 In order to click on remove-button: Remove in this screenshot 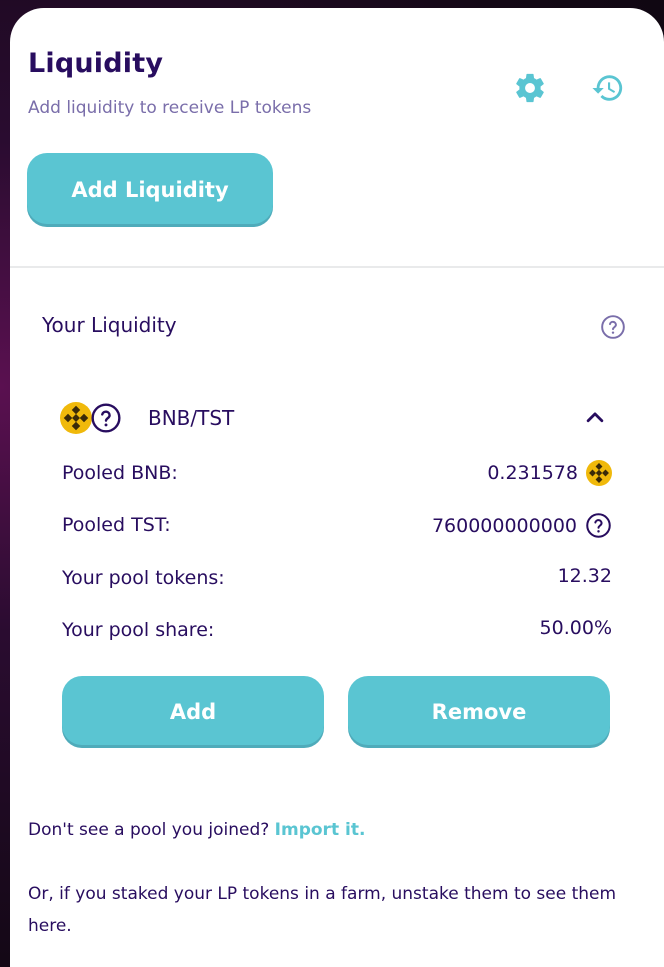, I will do `click(479, 712)`.